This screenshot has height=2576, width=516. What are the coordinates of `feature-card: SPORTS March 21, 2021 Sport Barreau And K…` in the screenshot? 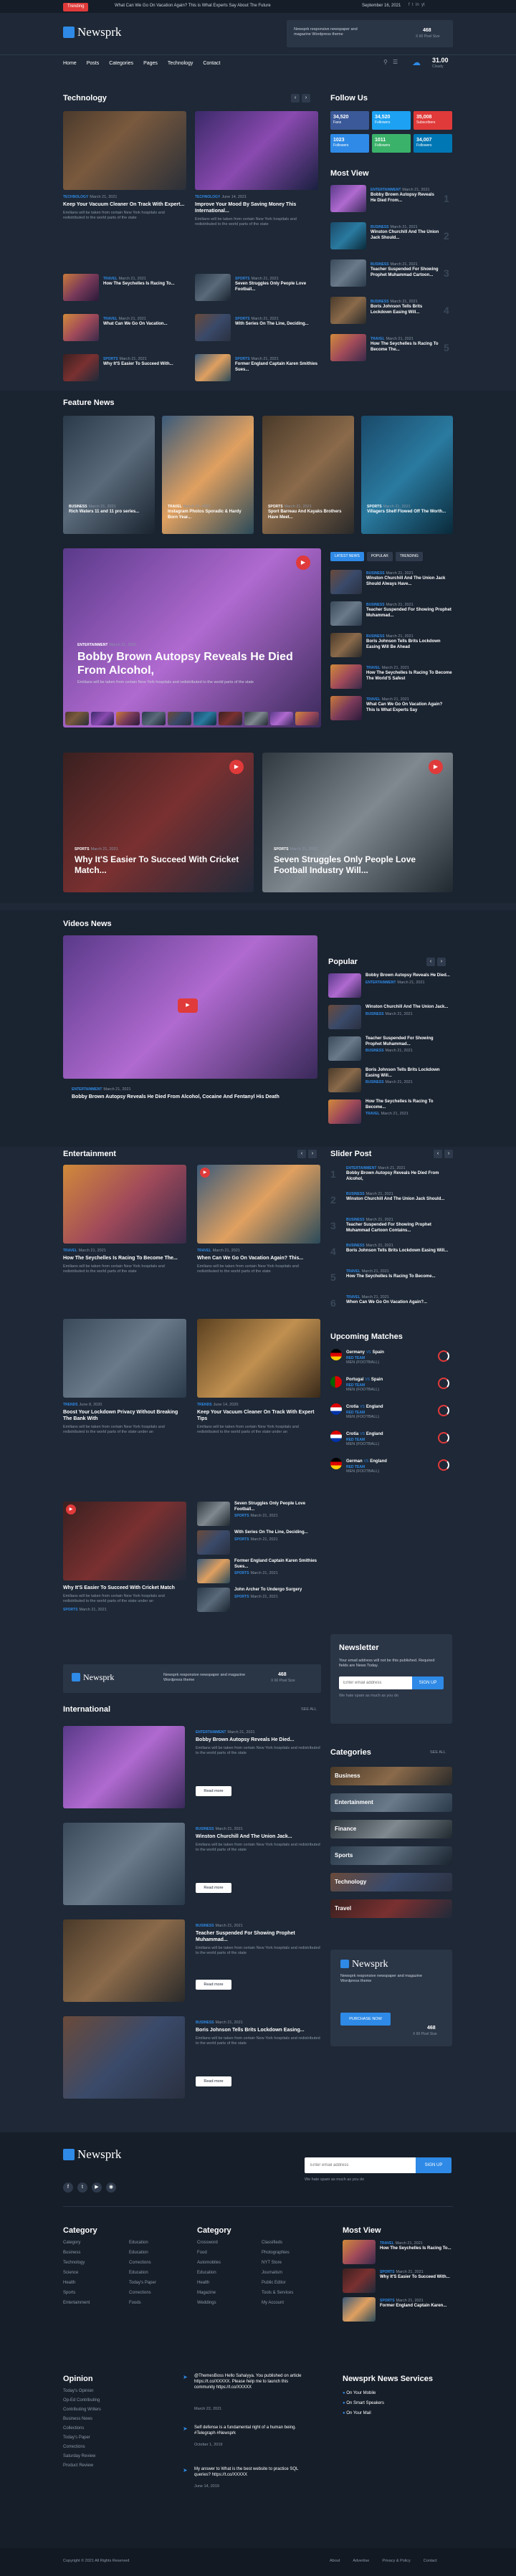 It's located at (308, 475).